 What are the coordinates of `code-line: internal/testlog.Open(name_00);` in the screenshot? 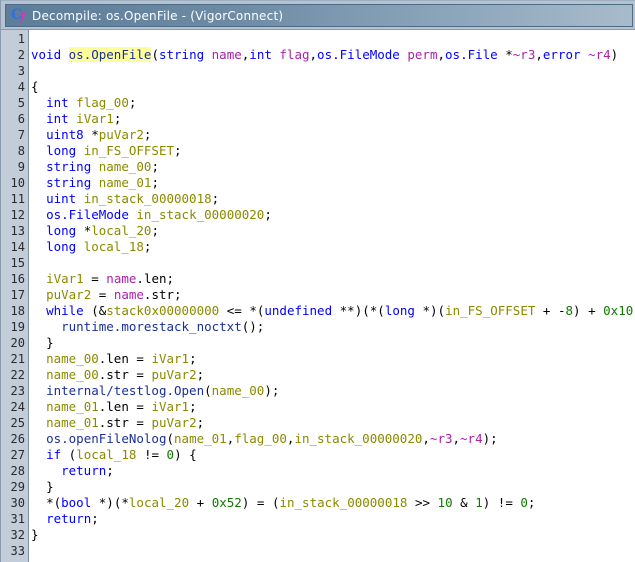 It's located at (333, 391).